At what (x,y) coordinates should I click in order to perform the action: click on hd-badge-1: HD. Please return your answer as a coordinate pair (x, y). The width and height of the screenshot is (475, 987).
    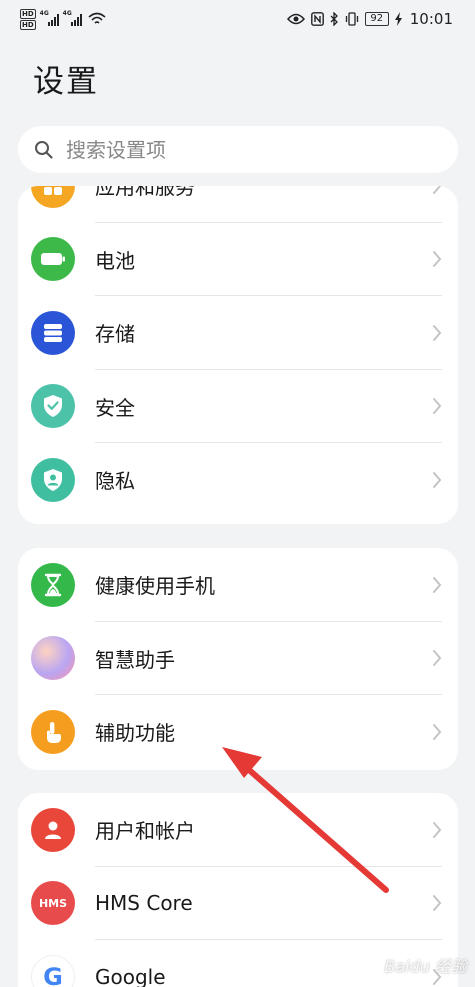
    Looking at the image, I should click on (28, 13).